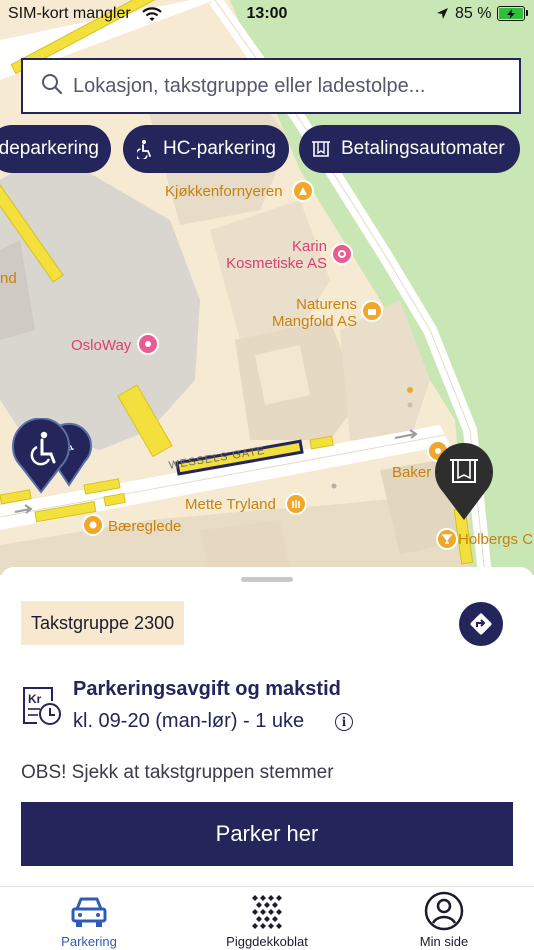 This screenshot has width=534, height=950. I want to click on search-icon, so click(52, 86).